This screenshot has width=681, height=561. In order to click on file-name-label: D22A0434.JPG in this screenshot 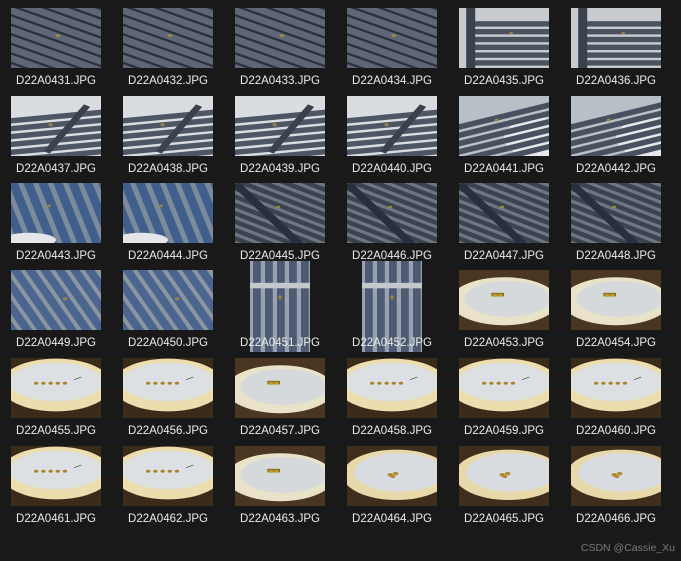, I will do `click(392, 81)`.